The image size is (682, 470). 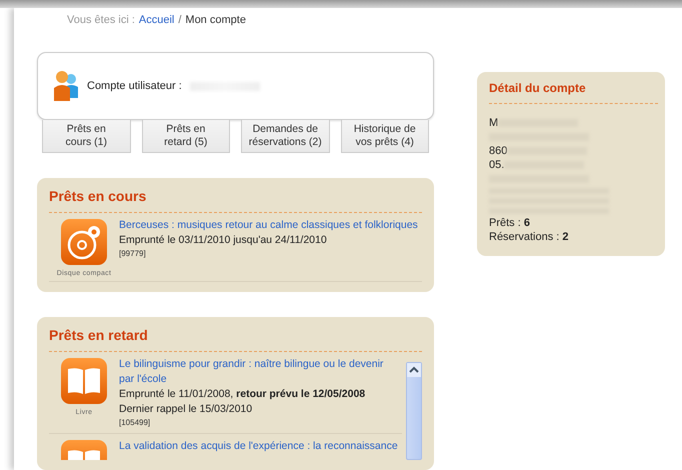 What do you see at coordinates (496, 165) in the screenshot?
I see `detail-text: 05.` at bounding box center [496, 165].